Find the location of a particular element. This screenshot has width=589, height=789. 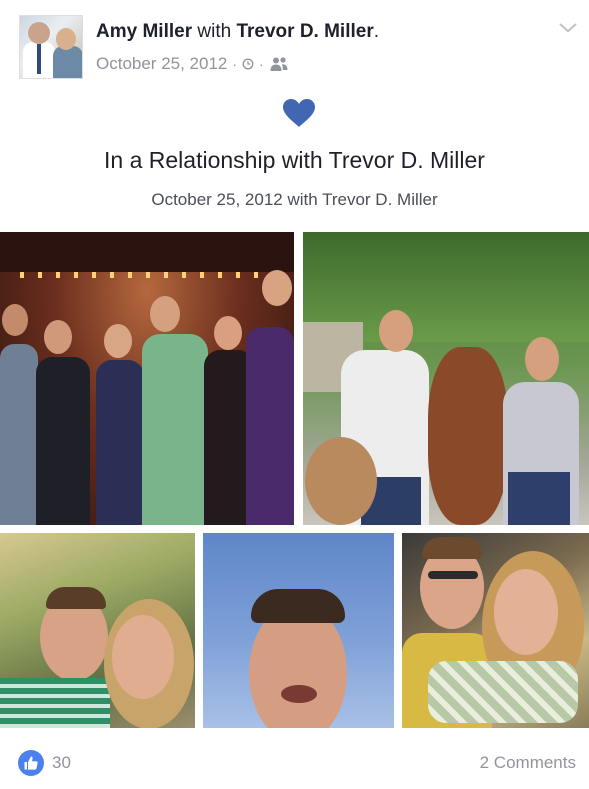

photo-guy2-glasses is located at coordinates (453, 575).